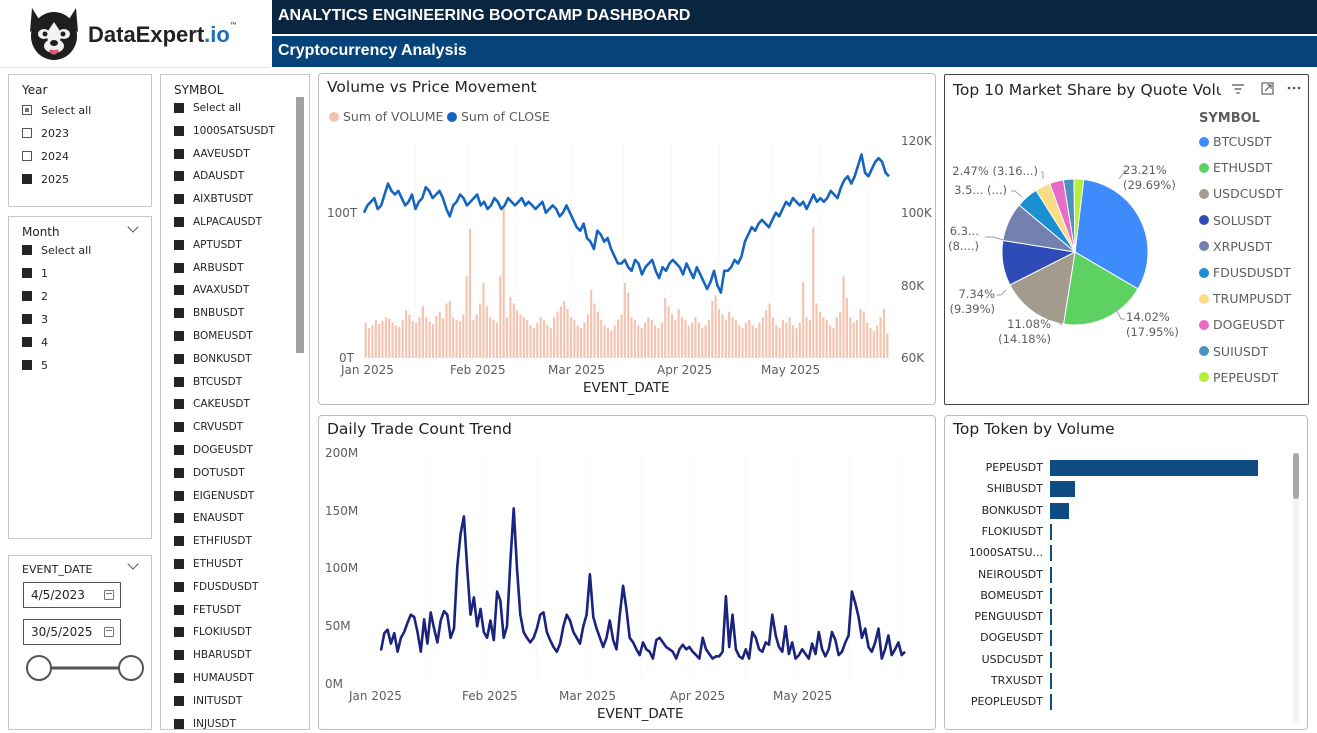 The width and height of the screenshot is (1317, 733). Describe the element at coordinates (35, 319) in the screenshot. I see `month-option: 3` at that location.